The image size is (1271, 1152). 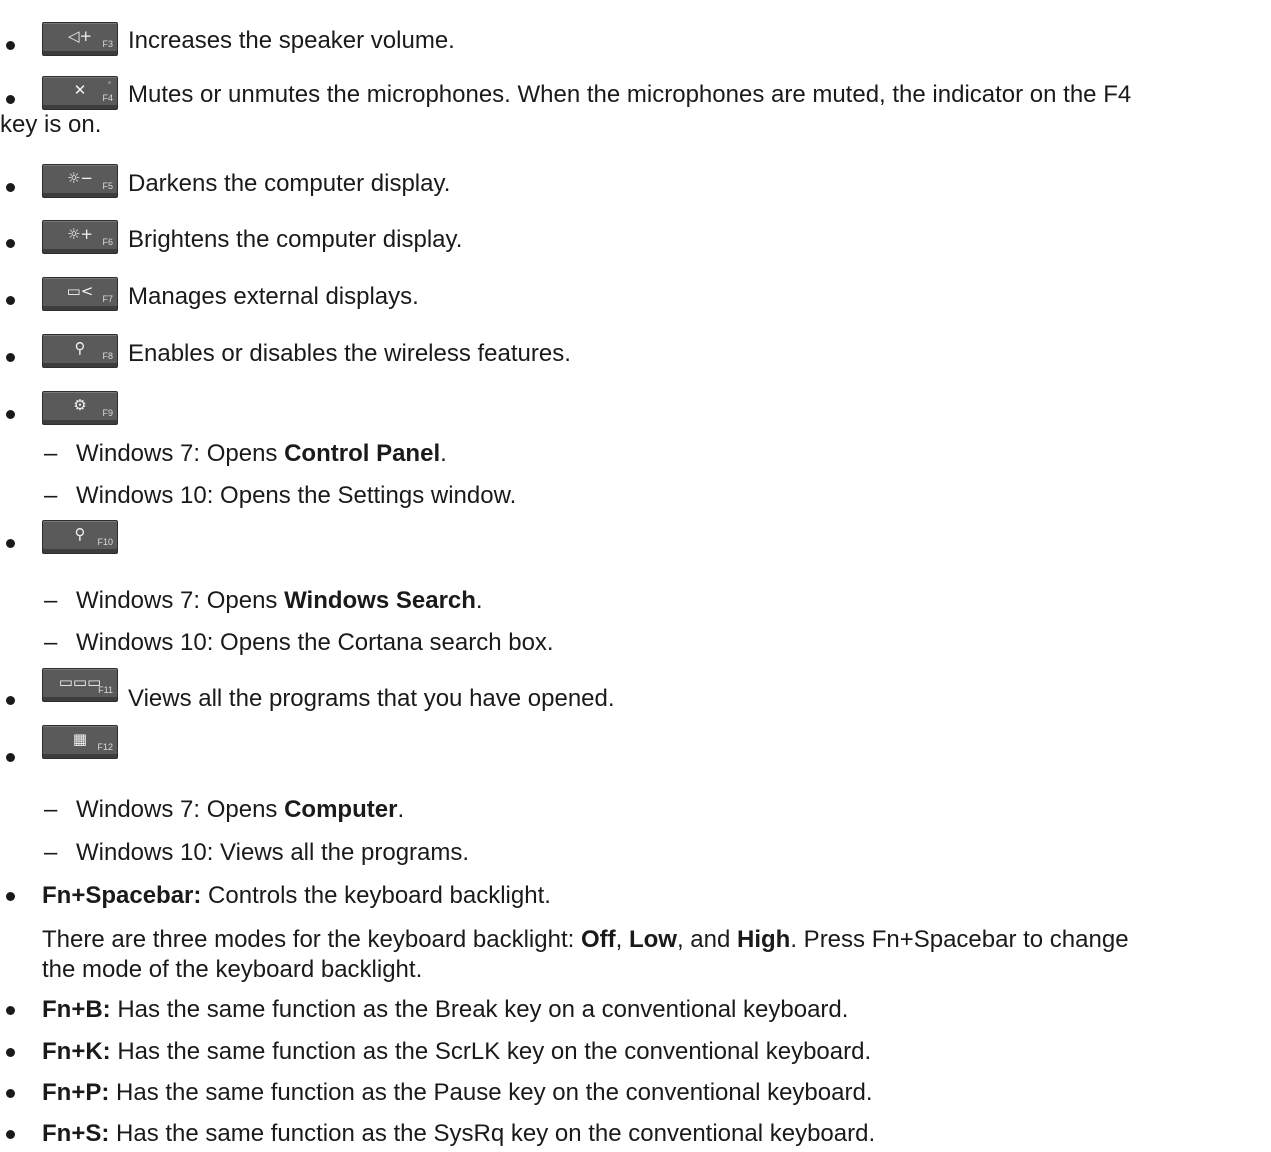 What do you see at coordinates (80, 537) in the screenshot?
I see `f10-search-key-icon: ⚲ F10` at bounding box center [80, 537].